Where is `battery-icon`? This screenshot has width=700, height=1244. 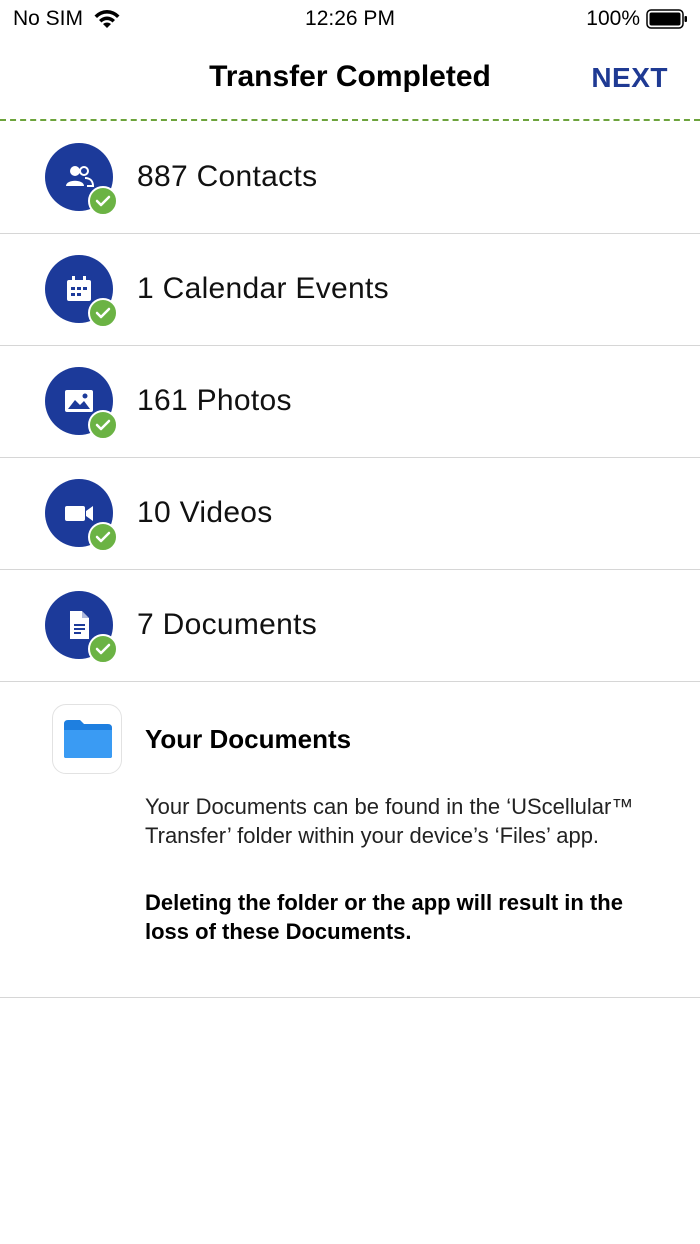 battery-icon is located at coordinates (667, 19).